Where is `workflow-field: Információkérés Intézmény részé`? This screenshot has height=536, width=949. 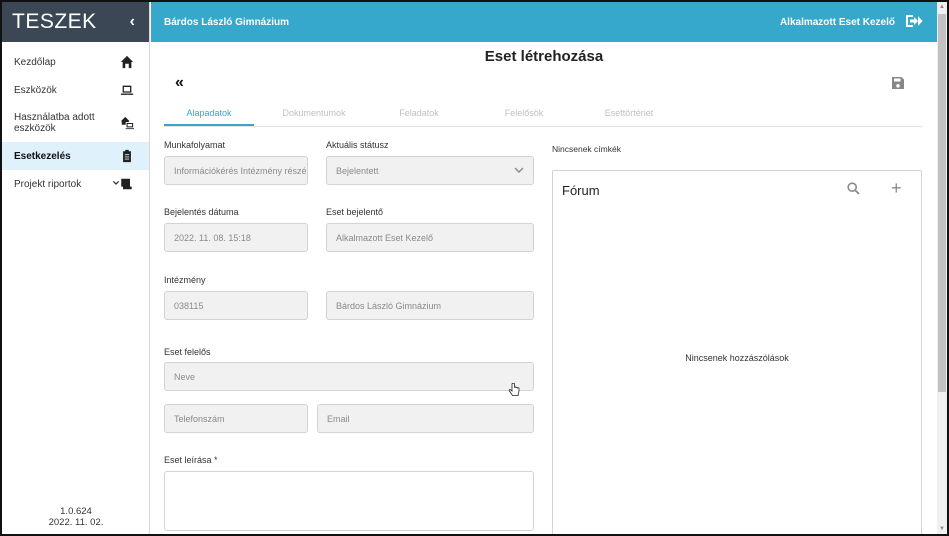
workflow-field: Információkérés Intézmény részé is located at coordinates (236, 170).